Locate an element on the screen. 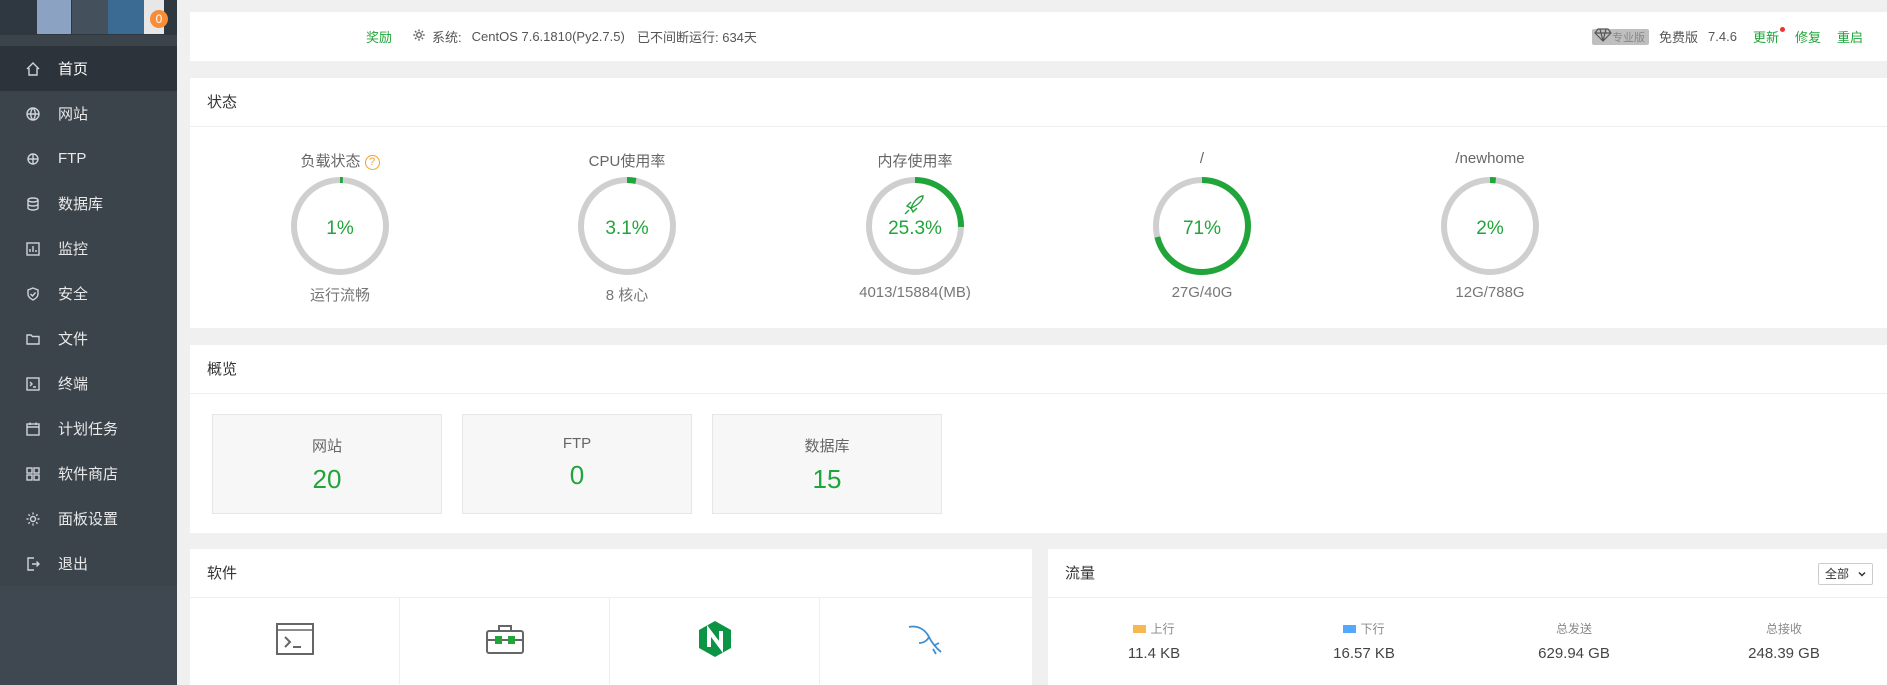 Image resolution: width=1887 pixels, height=685 pixels. traffic-value: 248.39 GB is located at coordinates (1784, 653).